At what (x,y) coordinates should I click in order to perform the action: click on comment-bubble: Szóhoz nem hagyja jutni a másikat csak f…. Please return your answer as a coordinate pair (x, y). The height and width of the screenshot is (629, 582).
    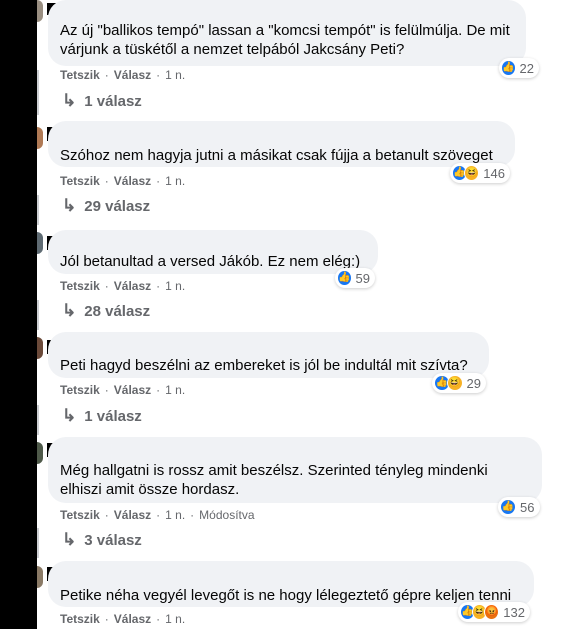
    Looking at the image, I should click on (281, 144).